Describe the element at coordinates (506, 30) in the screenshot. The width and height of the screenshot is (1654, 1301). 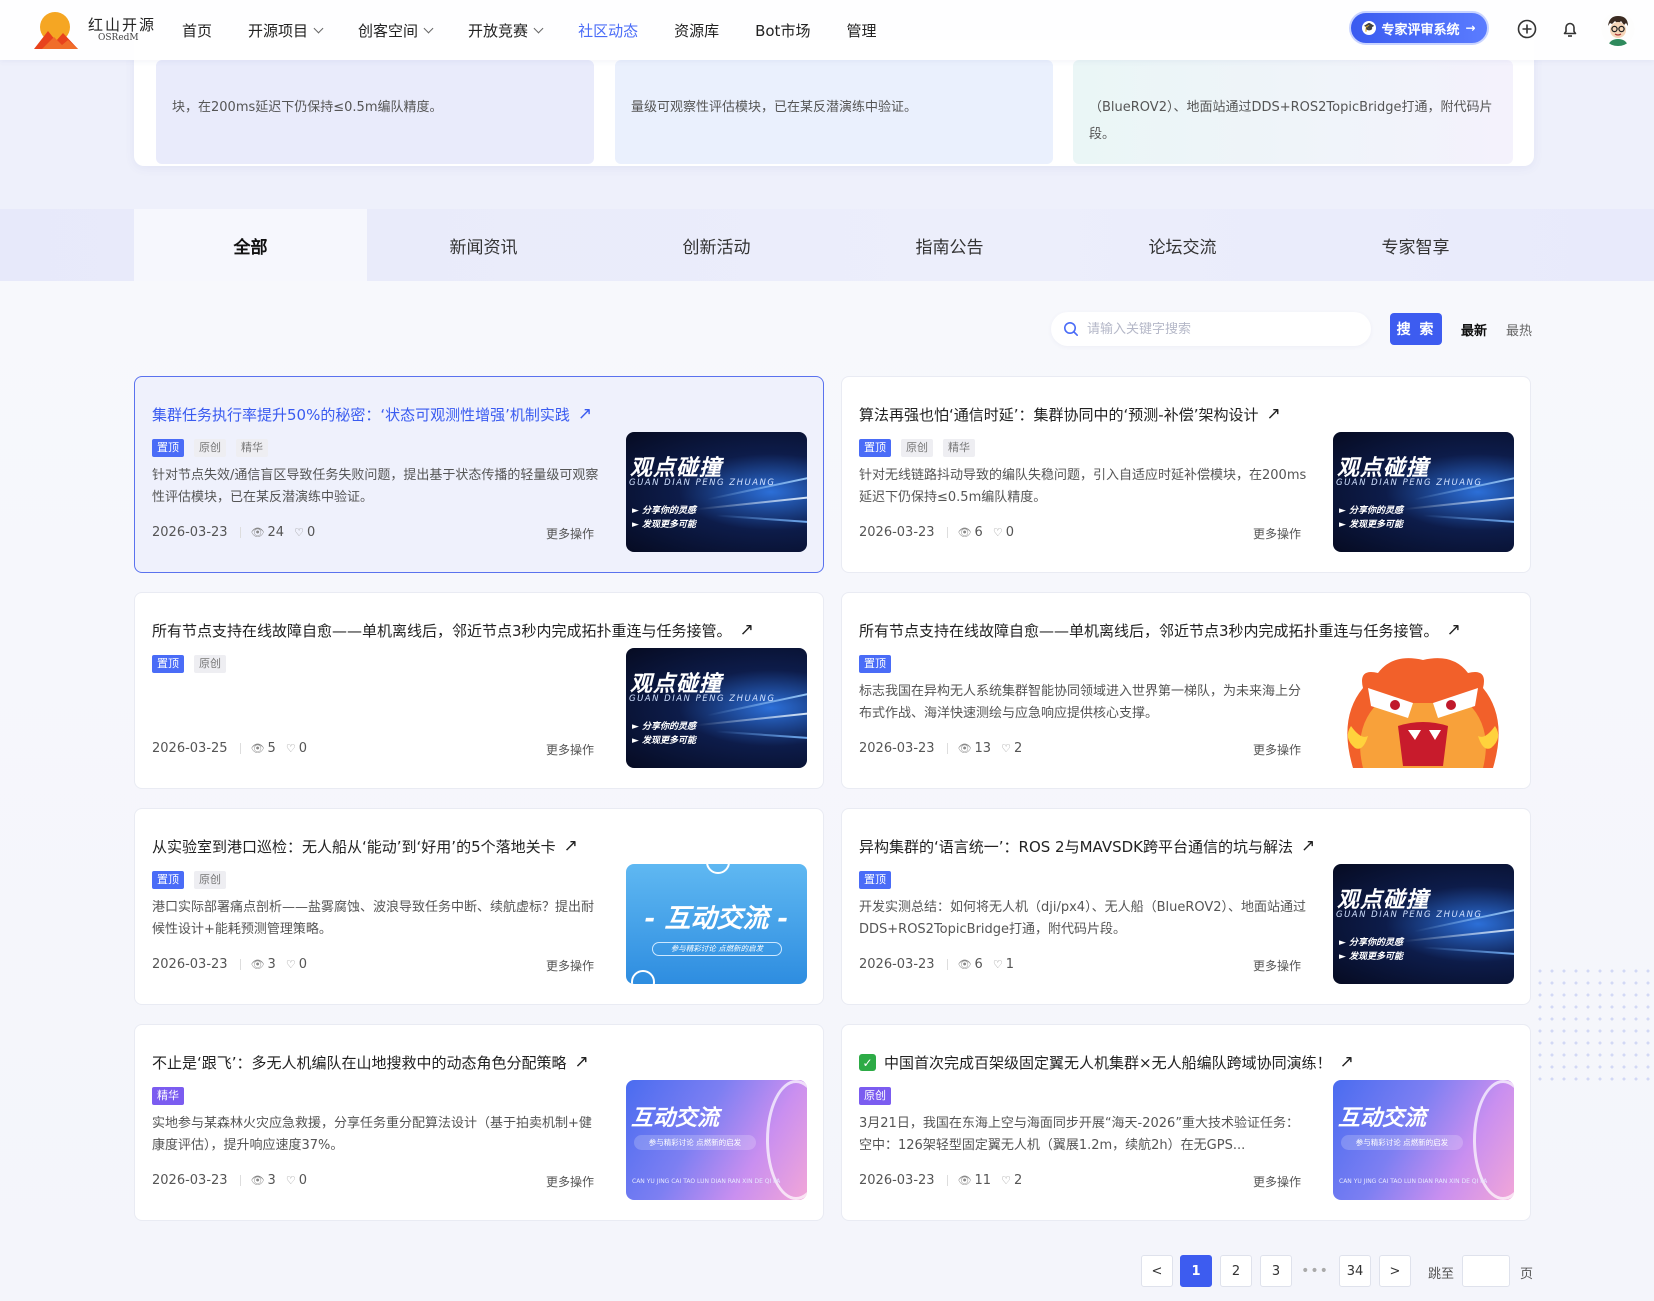
I see `nav-menu-item: 开放竞赛` at that location.